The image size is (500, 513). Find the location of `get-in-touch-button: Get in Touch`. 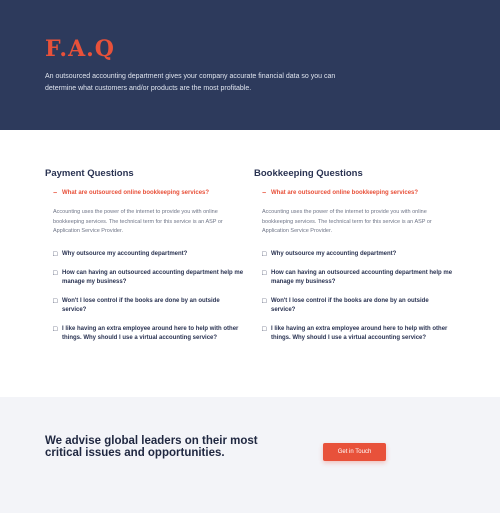

get-in-touch-button: Get in Touch is located at coordinates (354, 452).